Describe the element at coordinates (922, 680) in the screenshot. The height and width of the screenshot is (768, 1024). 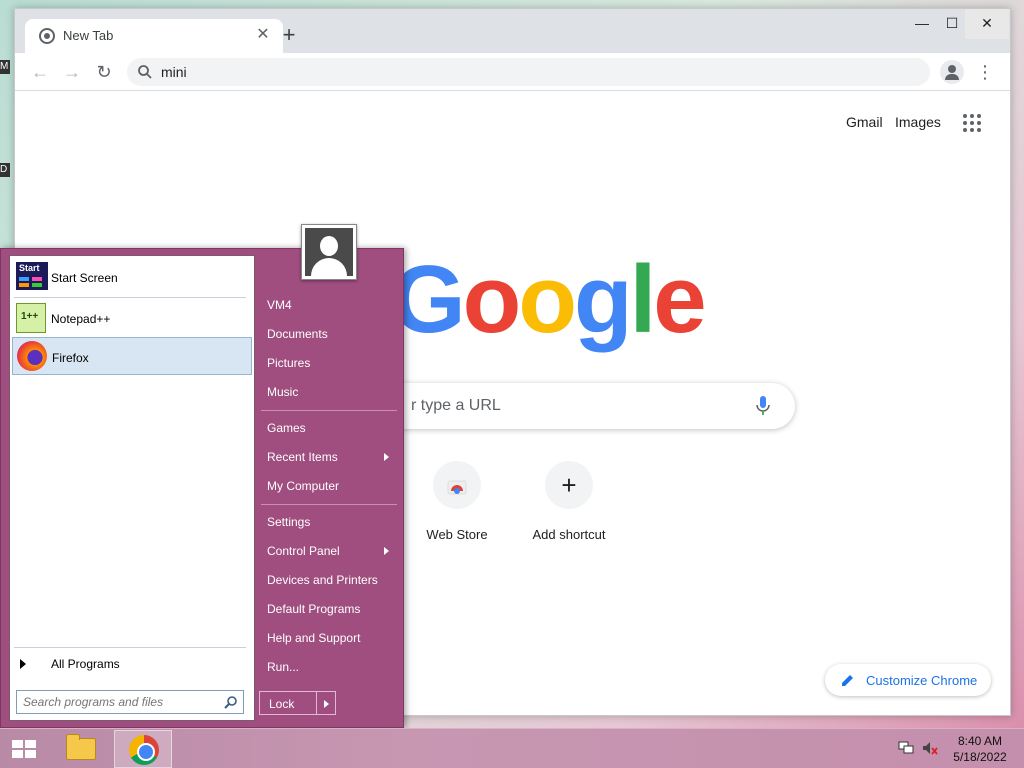
I see `customize-chrome-label: Customize Chrome` at that location.